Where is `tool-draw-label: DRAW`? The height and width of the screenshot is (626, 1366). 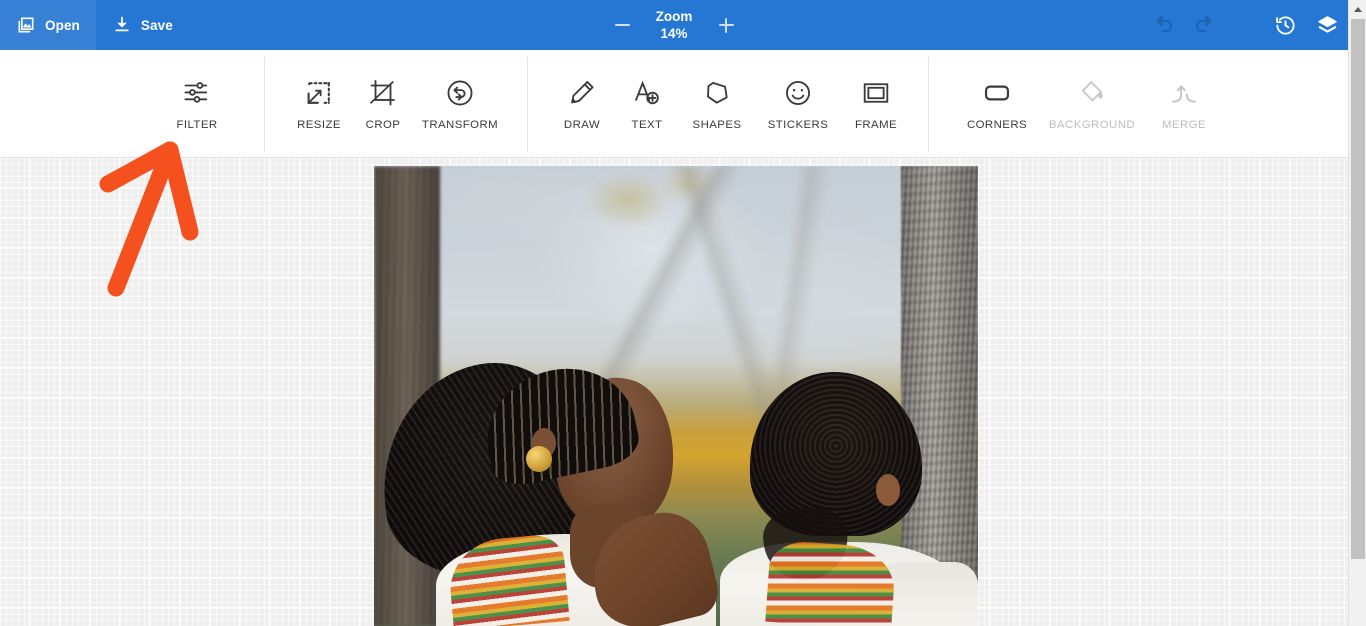 tool-draw-label: DRAW is located at coordinates (582, 125).